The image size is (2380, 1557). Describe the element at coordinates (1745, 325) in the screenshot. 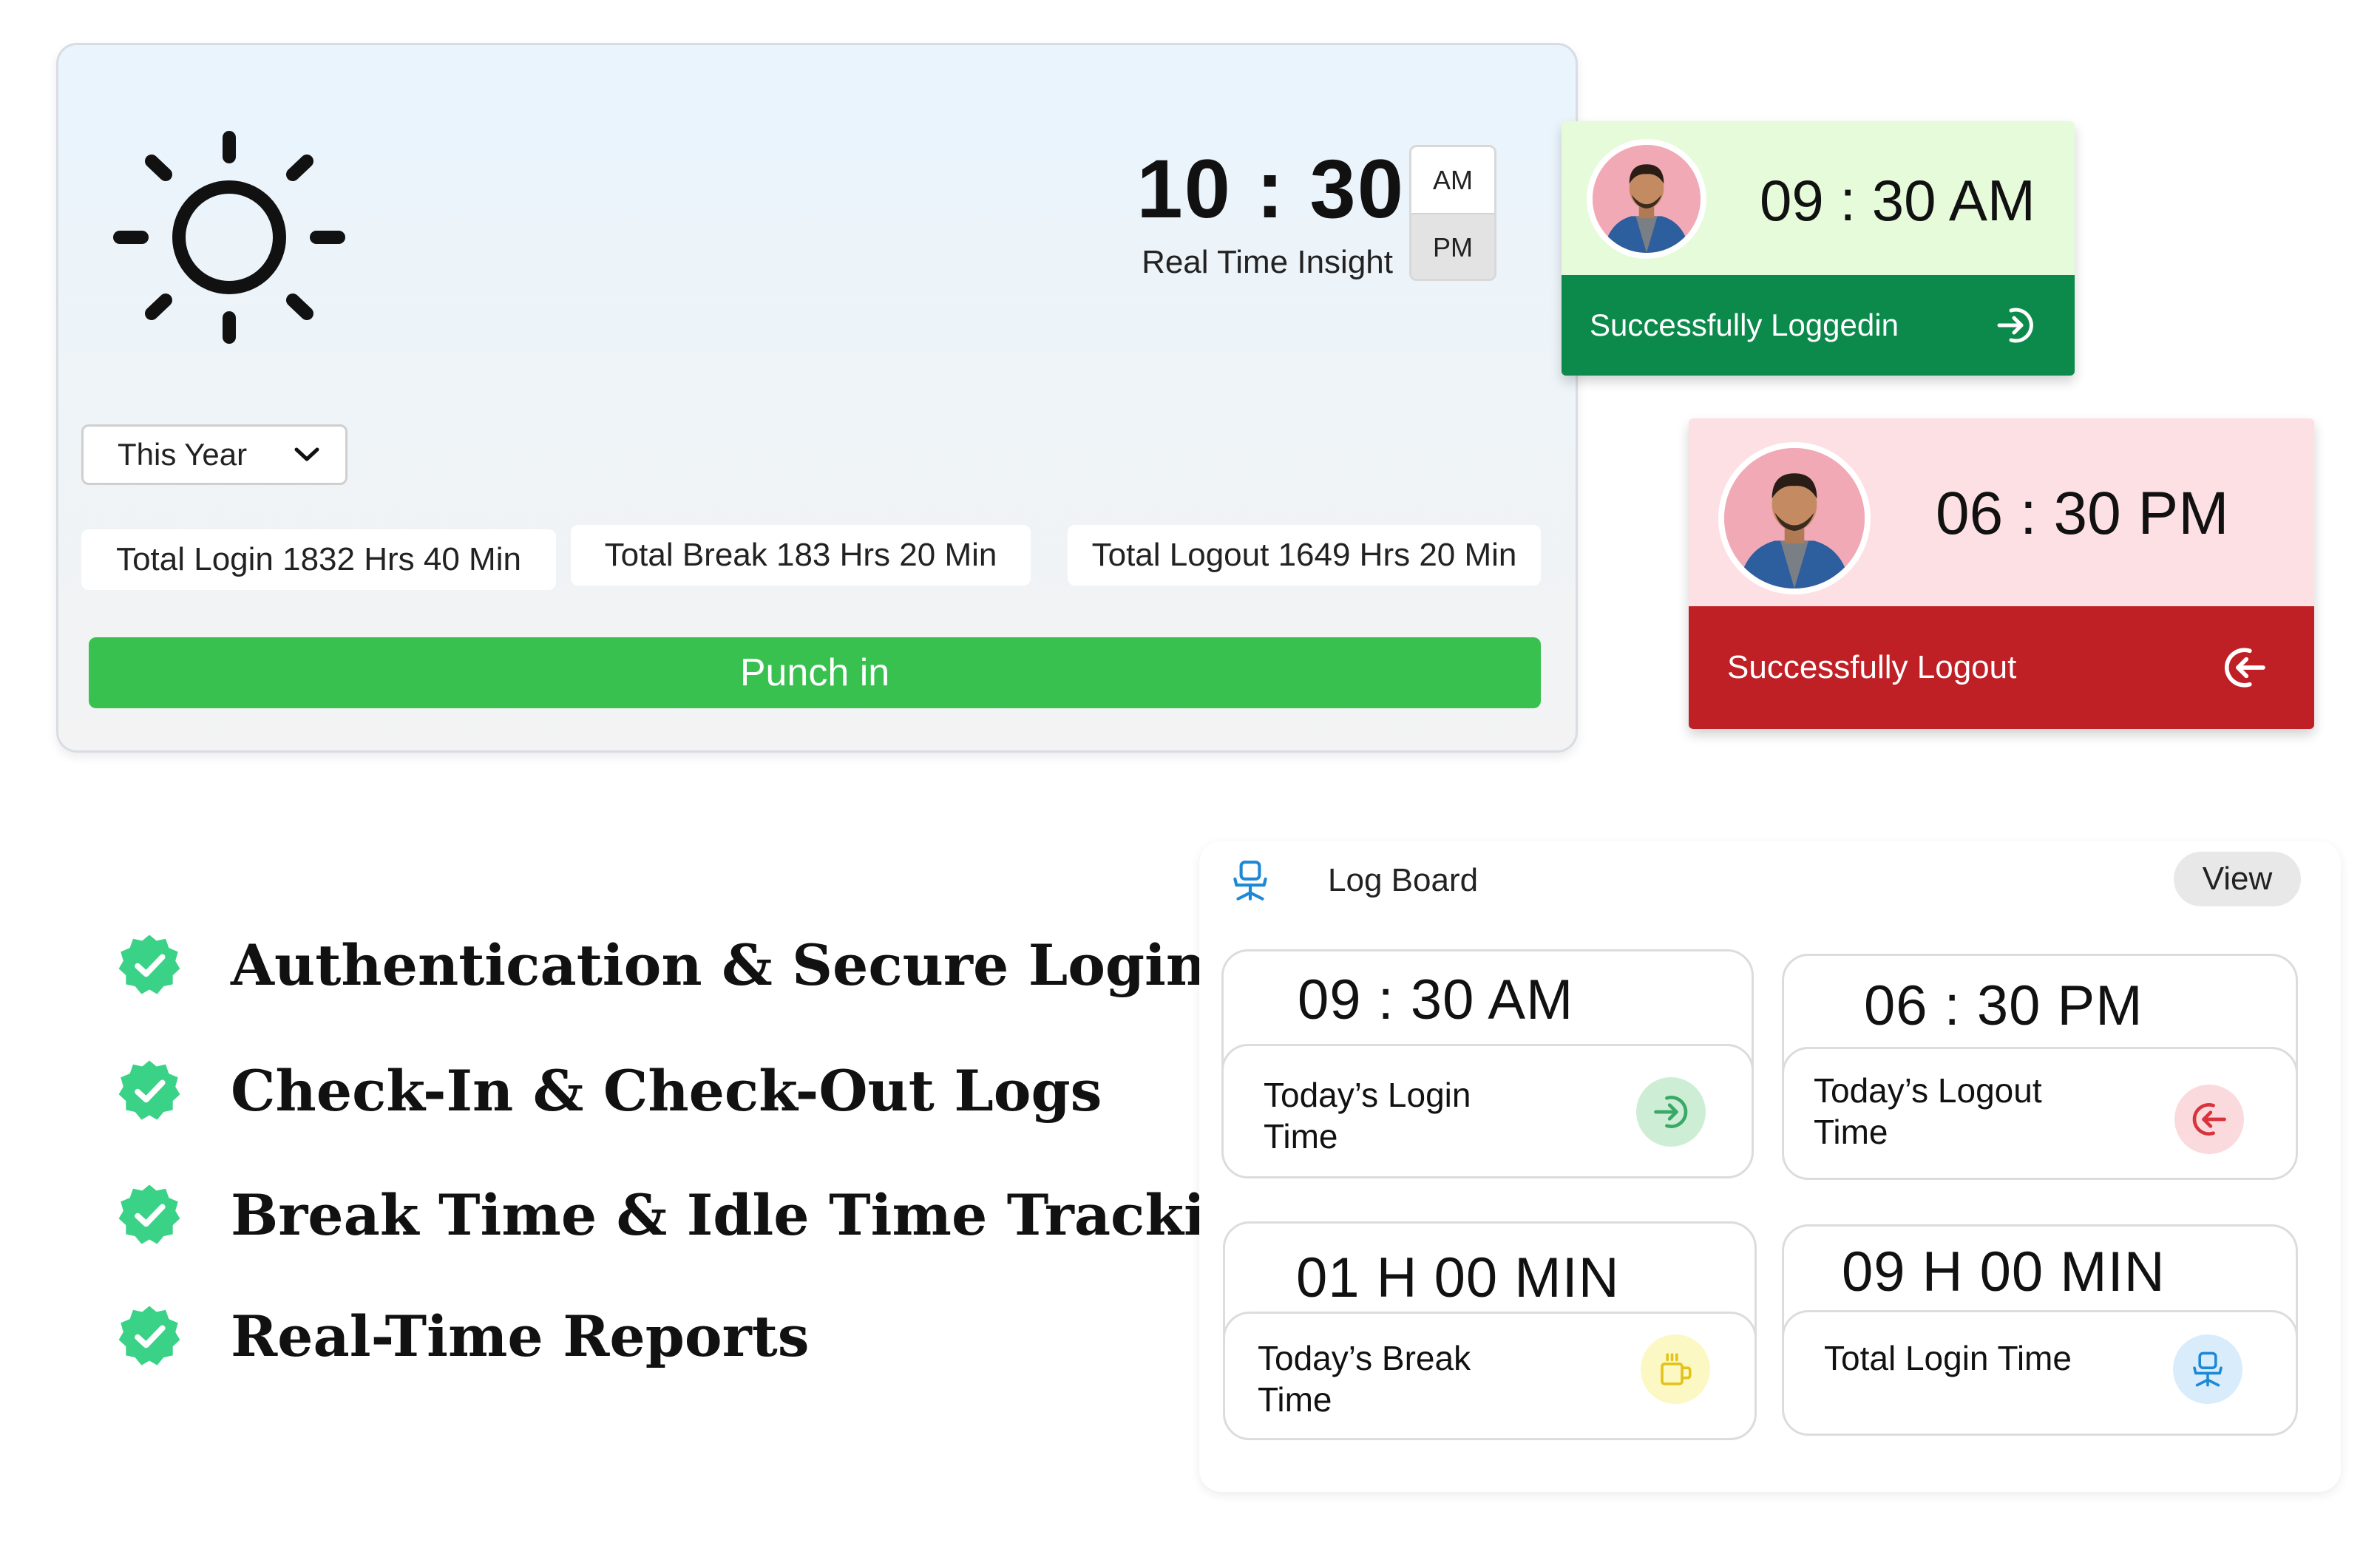

I see `login-message: Successfully Loggedin` at that location.